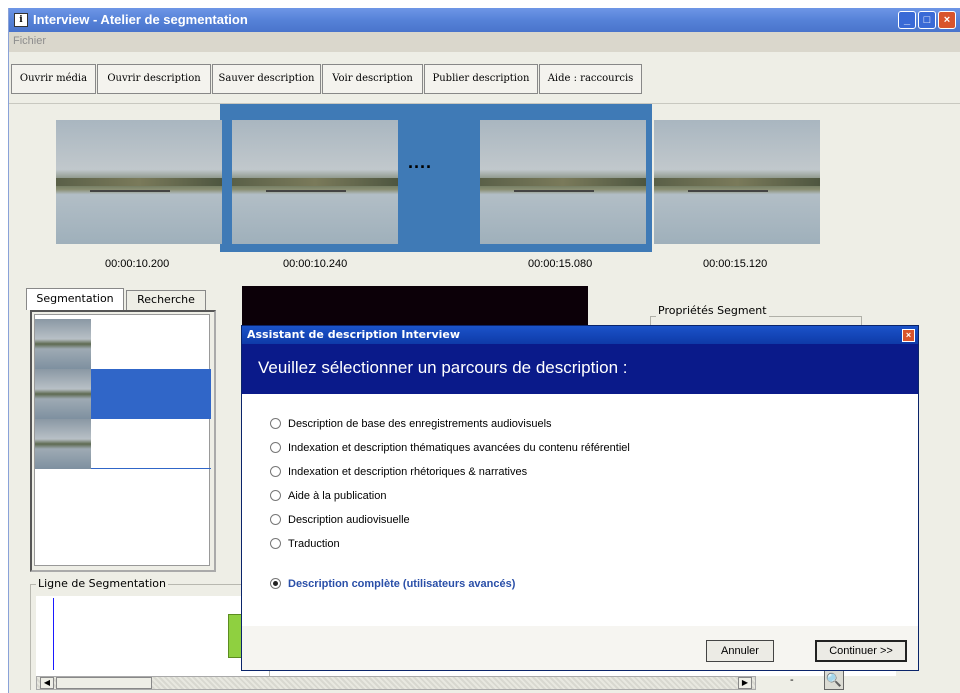 This screenshot has height=693, width=960. Describe the element at coordinates (484, 42) in the screenshot. I see `menu-bar: Fichier` at that location.